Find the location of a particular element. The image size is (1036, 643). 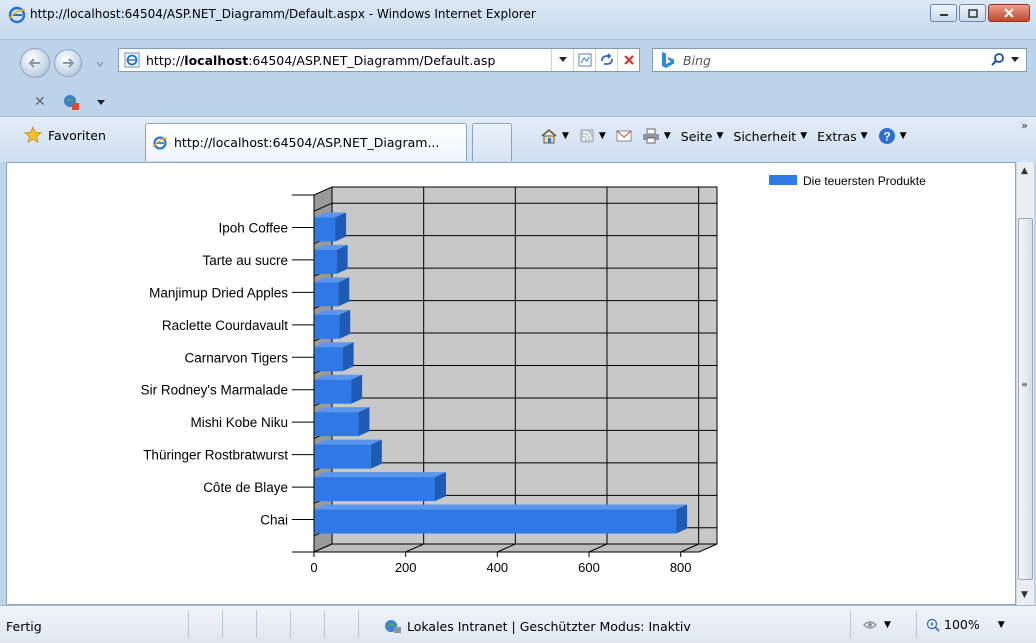

close-icon is located at coordinates (1009, 13).